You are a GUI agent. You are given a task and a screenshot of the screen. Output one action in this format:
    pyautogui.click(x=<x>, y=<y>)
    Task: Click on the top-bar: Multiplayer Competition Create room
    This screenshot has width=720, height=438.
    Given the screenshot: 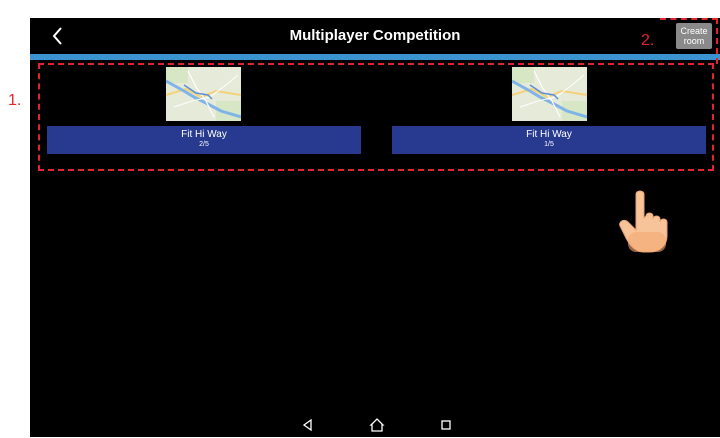 What is the action you would take?
    pyautogui.click(x=375, y=36)
    